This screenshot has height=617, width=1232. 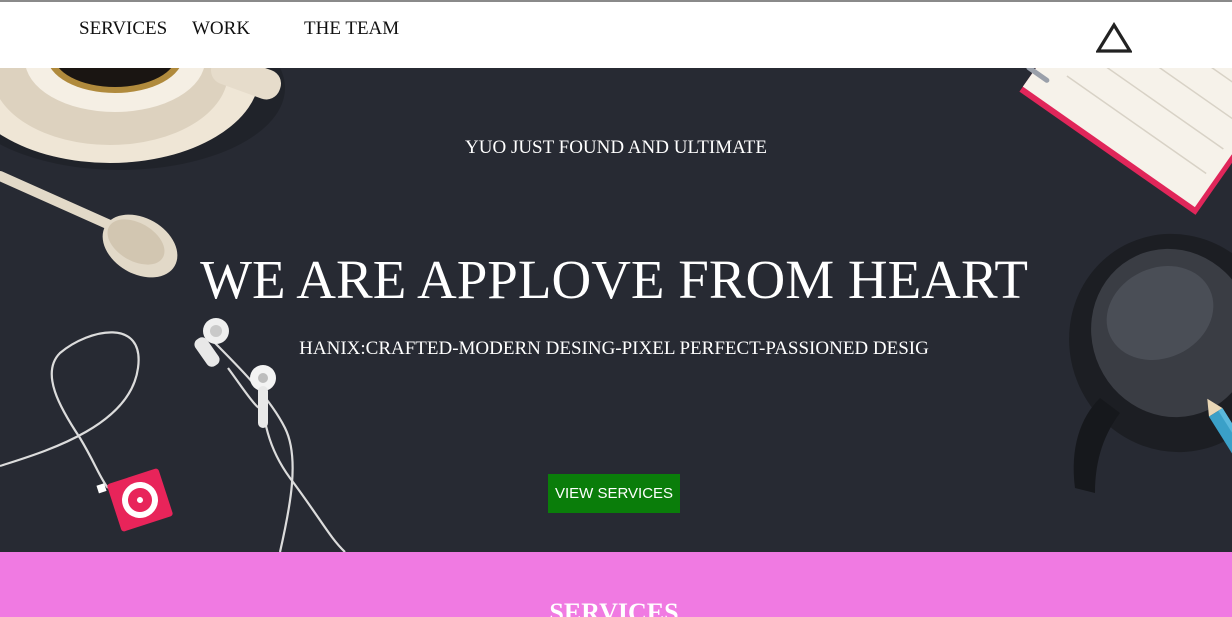 What do you see at coordinates (1114, 38) in the screenshot?
I see `triangle-logo-icon` at bounding box center [1114, 38].